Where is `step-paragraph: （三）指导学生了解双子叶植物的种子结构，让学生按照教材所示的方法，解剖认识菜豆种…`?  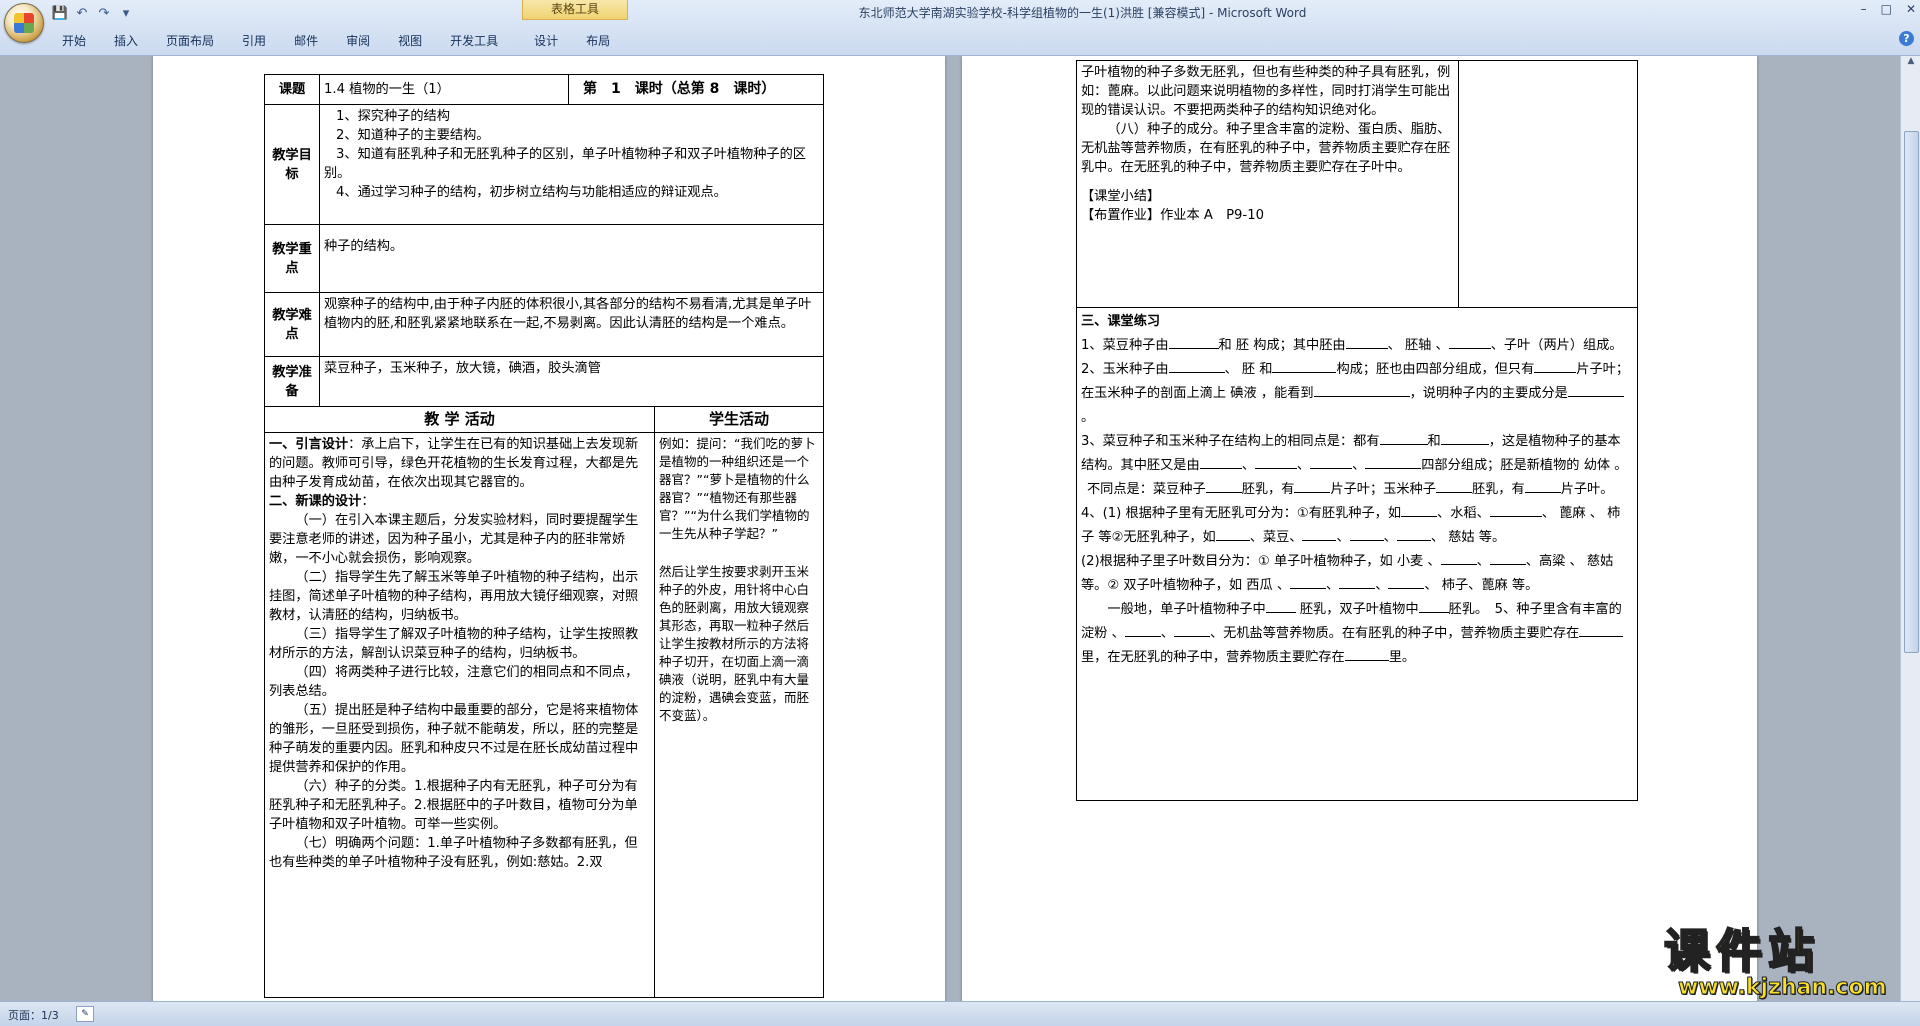 step-paragraph: （三）指导学生了解双子叶植物的种子结构，让学生按照教材所示的方法，解剖认识菜豆种… is located at coordinates (454, 644).